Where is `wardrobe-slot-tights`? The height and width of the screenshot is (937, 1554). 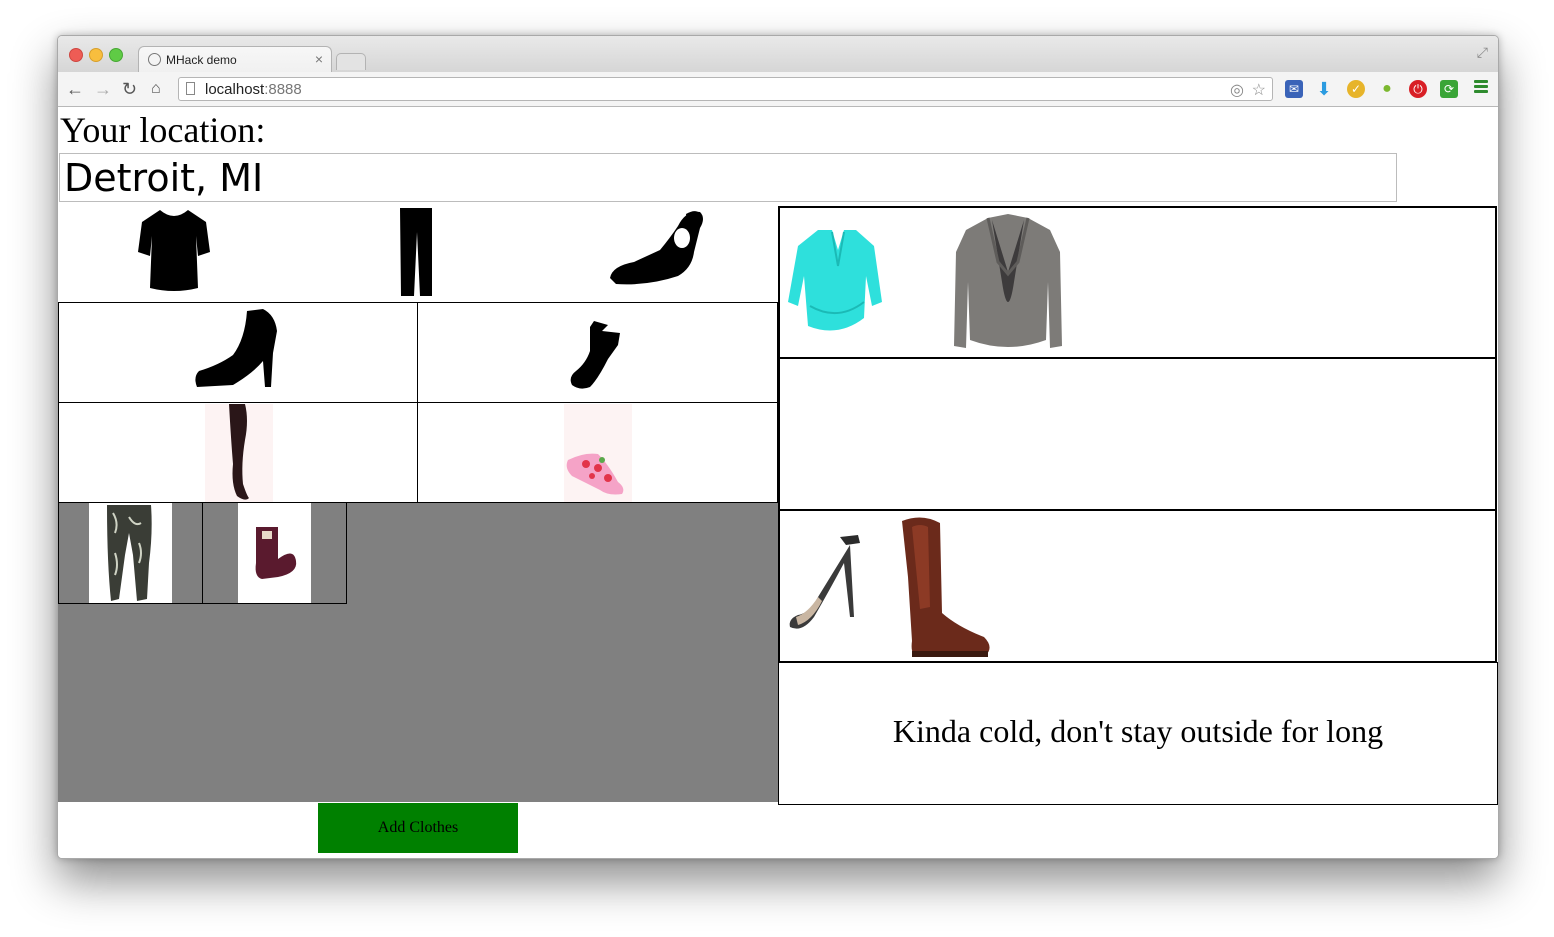 wardrobe-slot-tights is located at coordinates (238, 452).